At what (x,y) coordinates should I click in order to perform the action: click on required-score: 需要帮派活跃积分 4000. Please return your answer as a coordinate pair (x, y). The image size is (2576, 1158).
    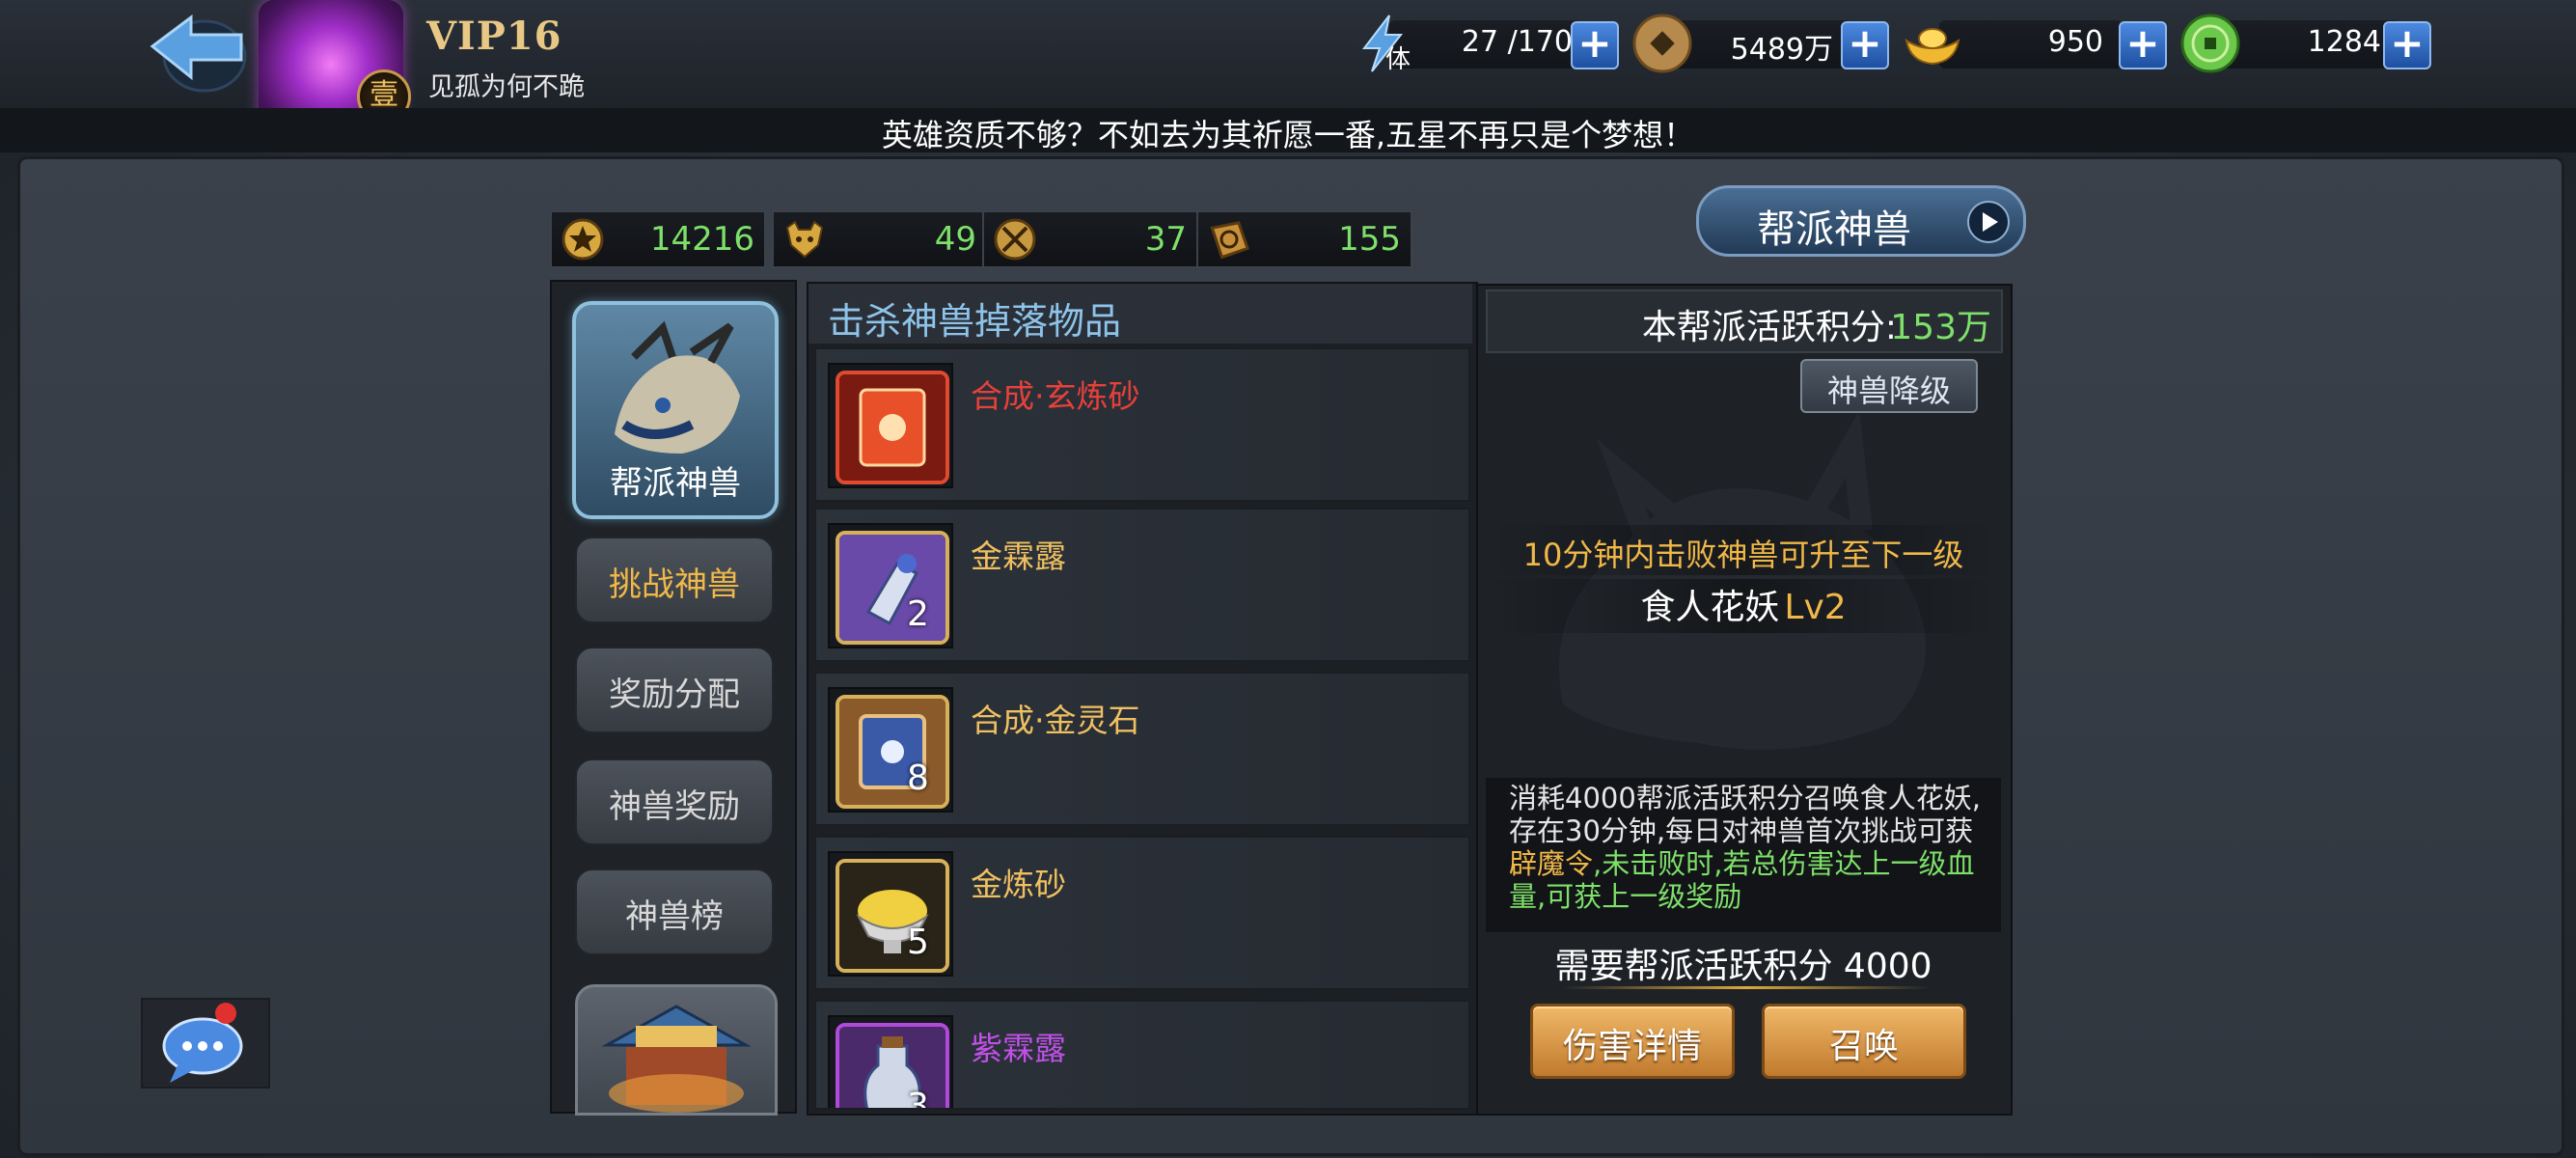
    Looking at the image, I should click on (1743, 966).